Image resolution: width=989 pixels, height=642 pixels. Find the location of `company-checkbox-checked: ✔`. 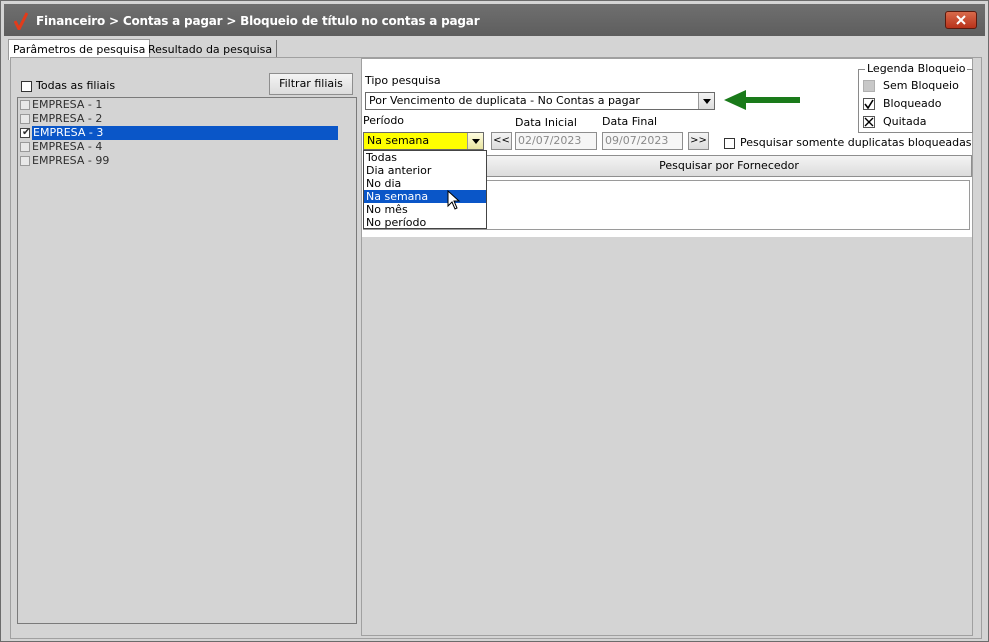

company-checkbox-checked: ✔ is located at coordinates (25, 132).